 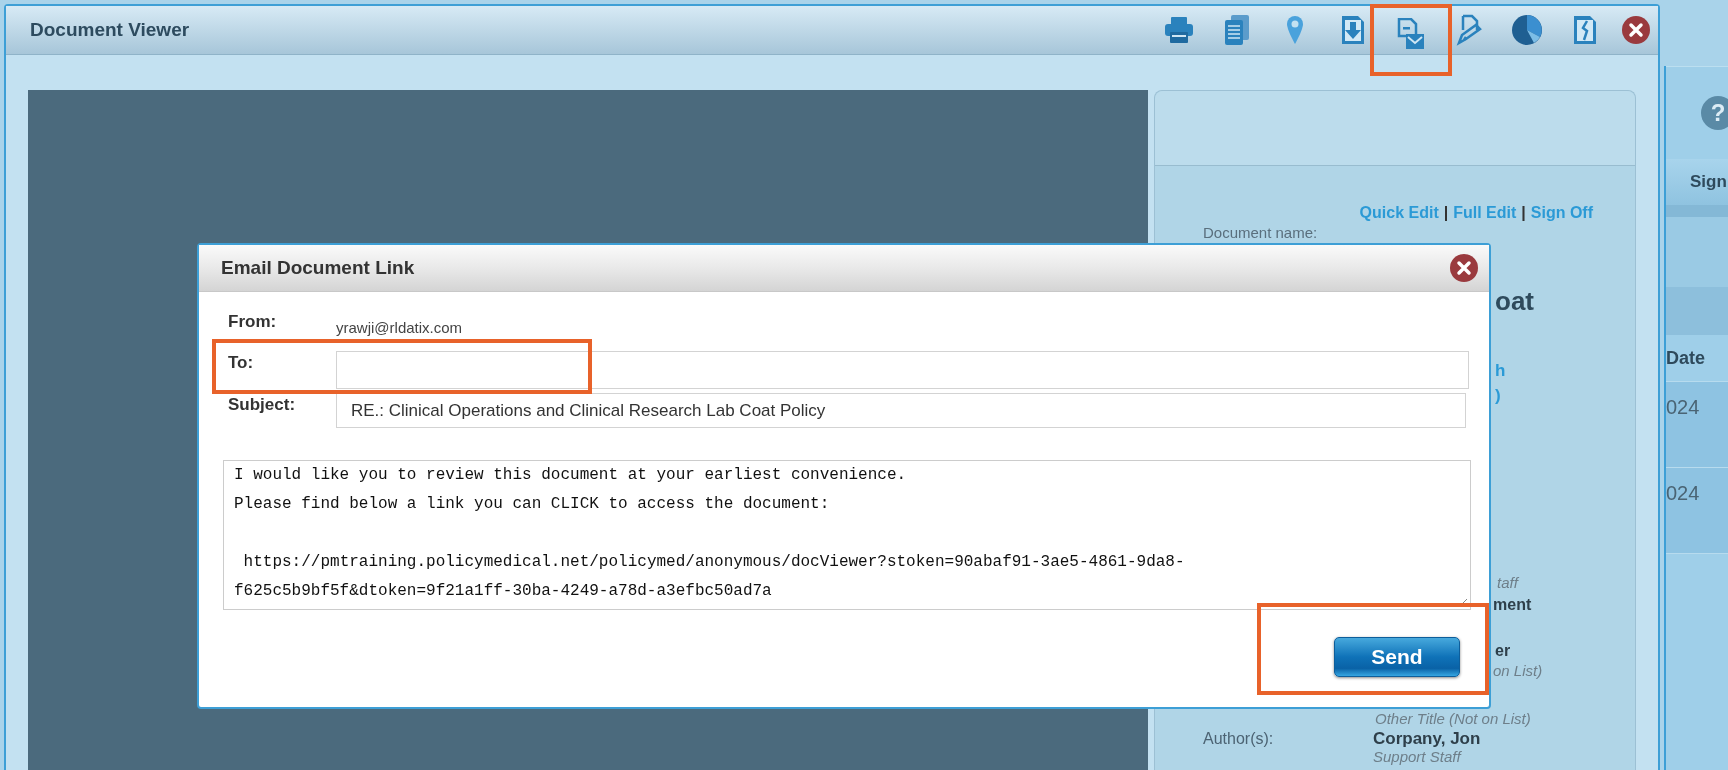 What do you see at coordinates (1179, 30) in the screenshot?
I see `printer-icon` at bounding box center [1179, 30].